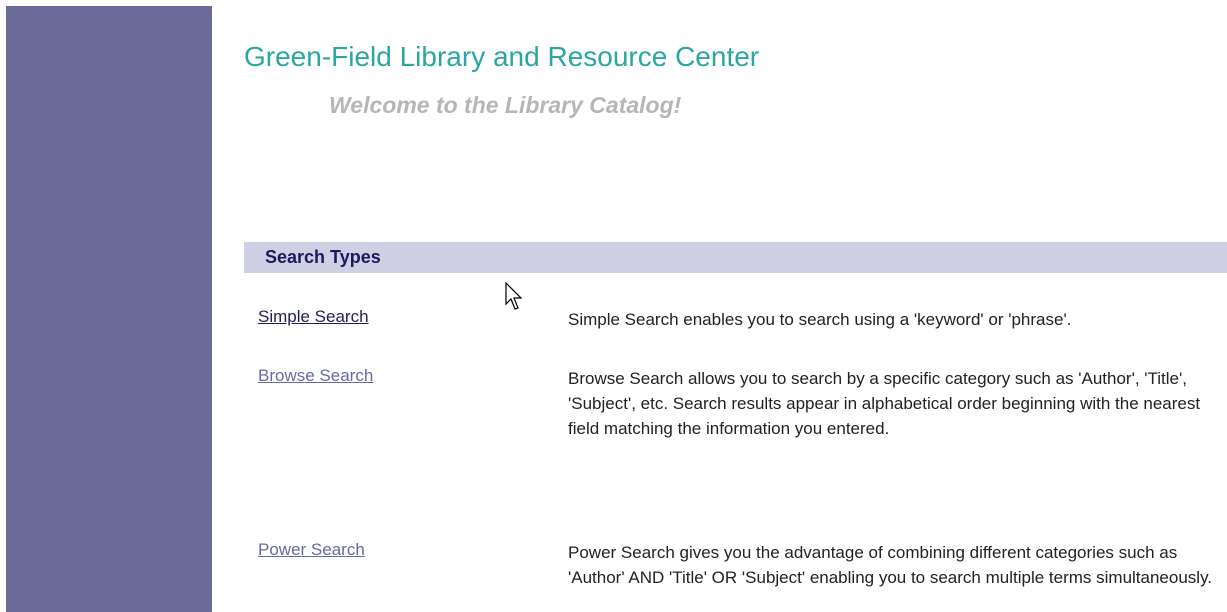 The image size is (1227, 612). What do you see at coordinates (313, 317) in the screenshot?
I see `simple-search-link: Simple Search` at bounding box center [313, 317].